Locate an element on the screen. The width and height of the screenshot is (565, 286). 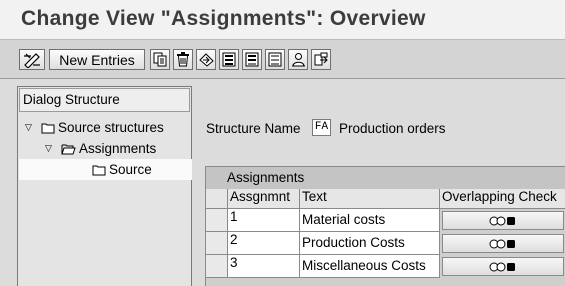
copy-icon is located at coordinates (160, 59).